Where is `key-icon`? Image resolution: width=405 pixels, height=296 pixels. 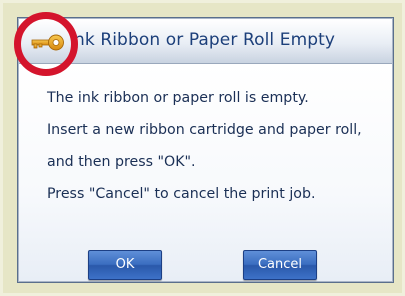 key-icon is located at coordinates (47, 42).